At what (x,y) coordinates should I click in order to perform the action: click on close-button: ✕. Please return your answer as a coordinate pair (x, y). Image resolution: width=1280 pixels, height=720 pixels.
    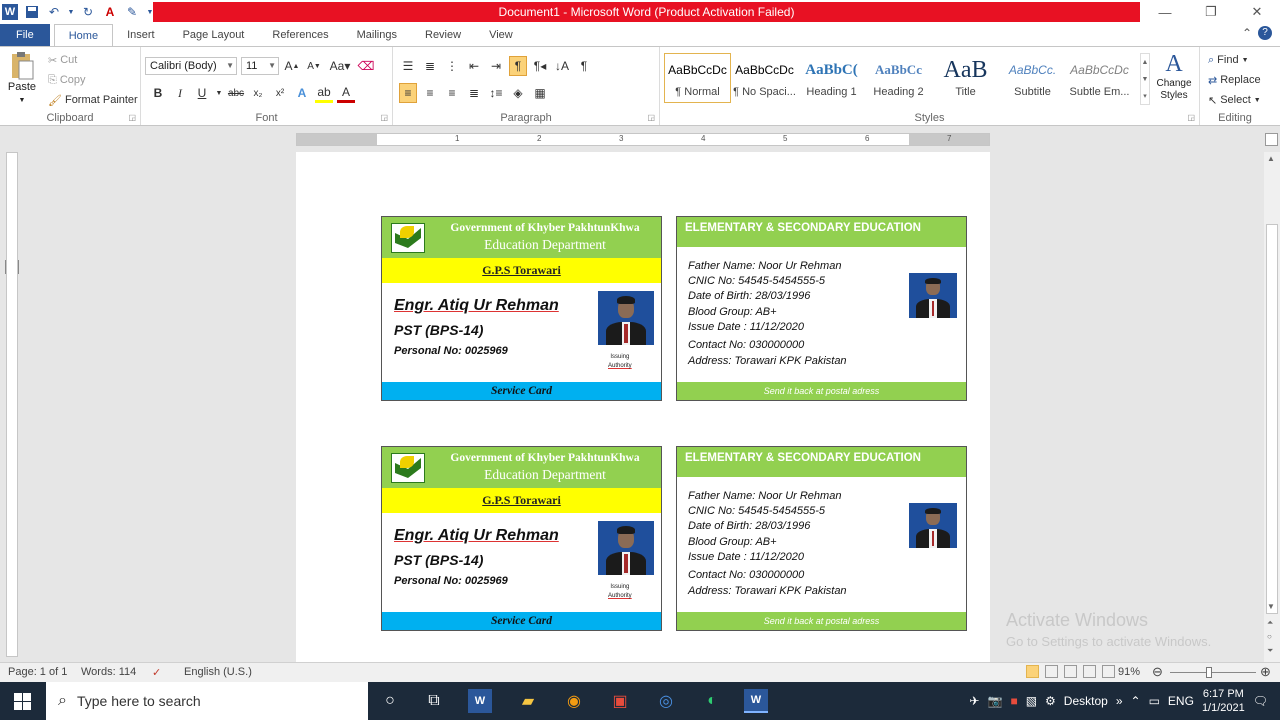
    Looking at the image, I should click on (1257, 12).